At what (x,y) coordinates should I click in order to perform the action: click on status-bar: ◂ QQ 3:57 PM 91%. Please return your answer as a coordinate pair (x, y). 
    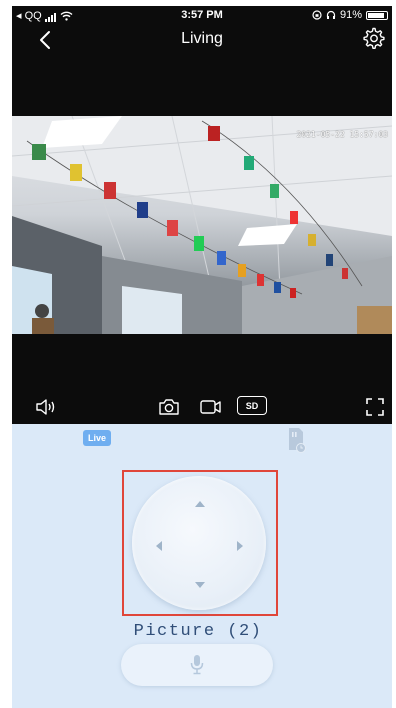
    Looking at the image, I should click on (202, 16).